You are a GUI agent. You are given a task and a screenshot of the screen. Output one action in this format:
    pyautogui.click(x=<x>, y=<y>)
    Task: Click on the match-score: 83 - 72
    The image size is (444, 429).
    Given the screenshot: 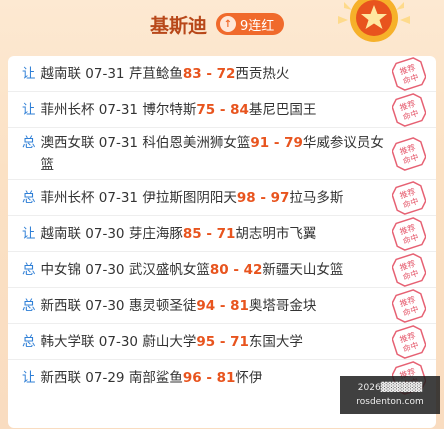 What is the action you would take?
    pyautogui.click(x=209, y=74)
    